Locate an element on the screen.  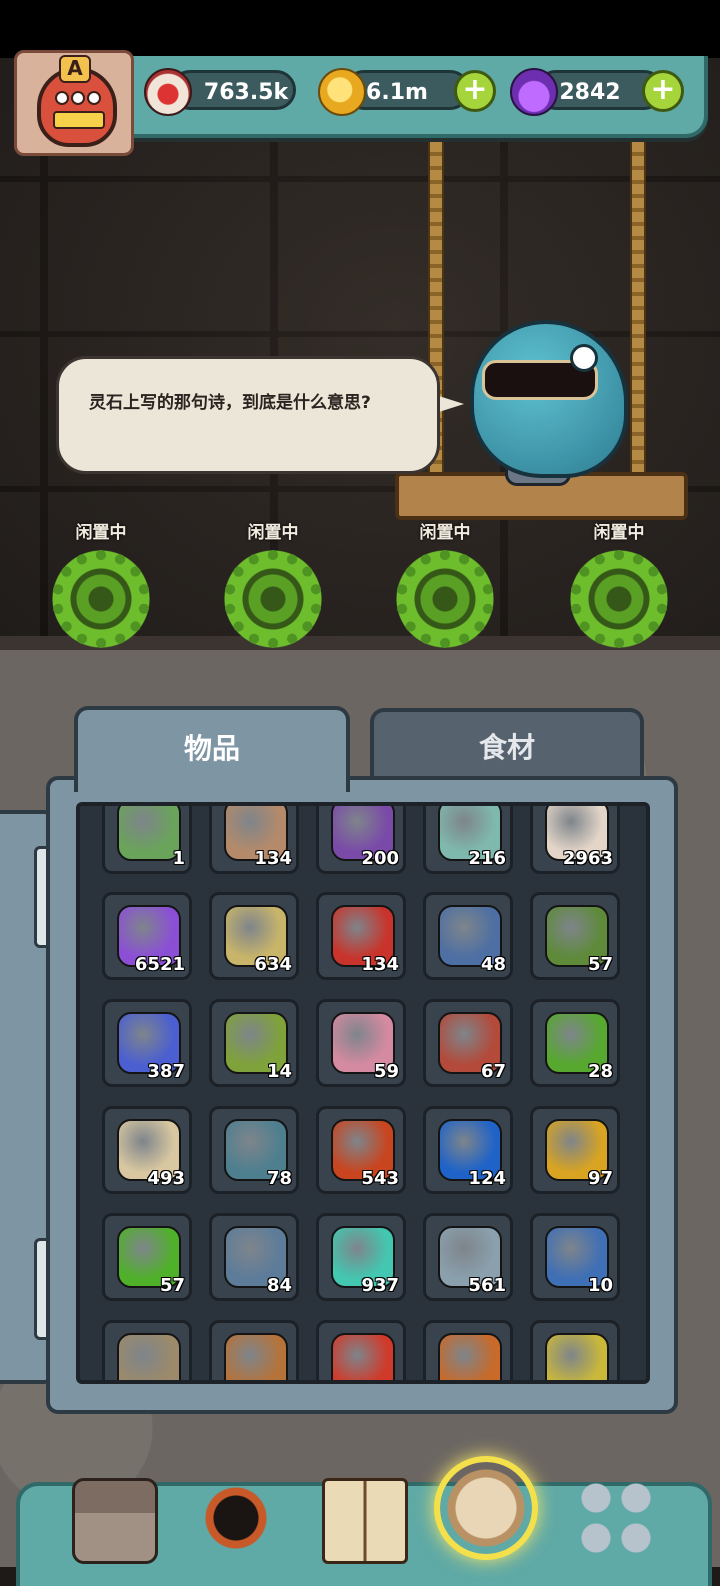
item-count: 97 is located at coordinates (600, 1178).